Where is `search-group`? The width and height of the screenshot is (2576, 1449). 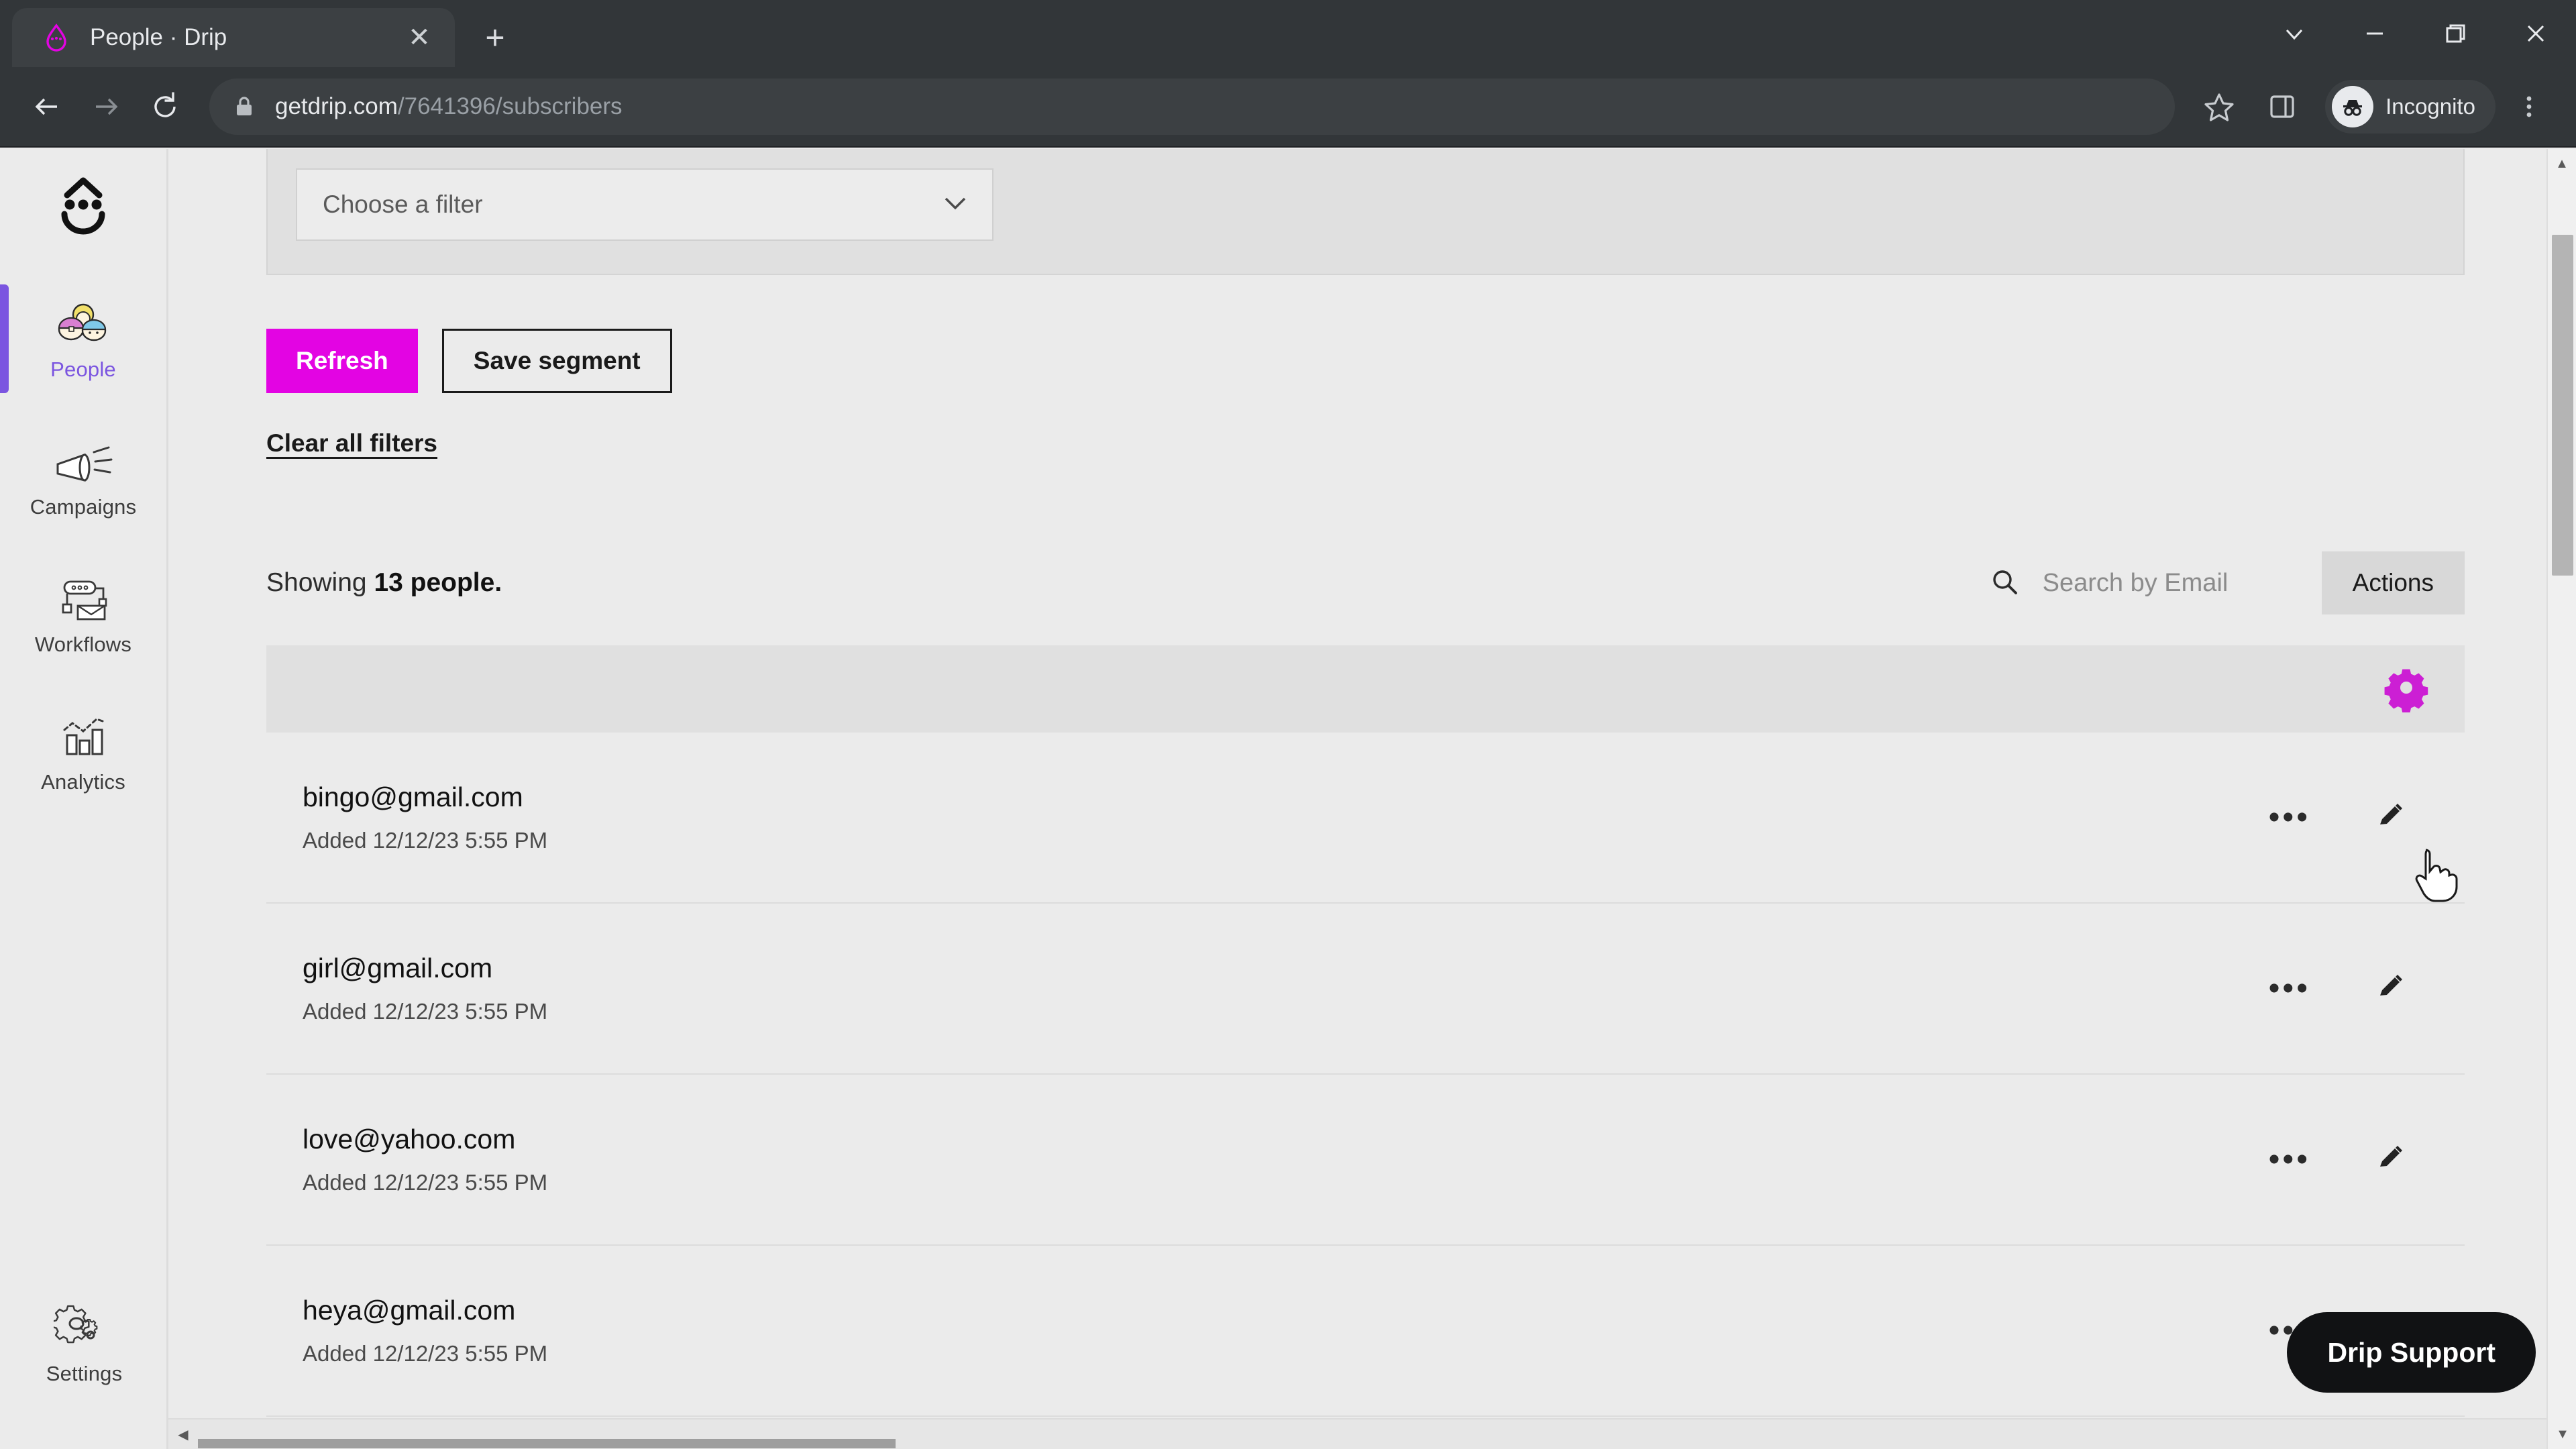 search-group is located at coordinates (2140, 583).